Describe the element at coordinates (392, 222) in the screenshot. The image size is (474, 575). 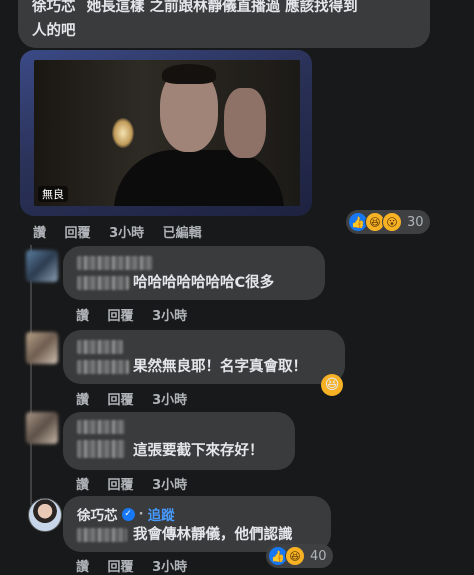
I see `wow-icon: 😮` at that location.